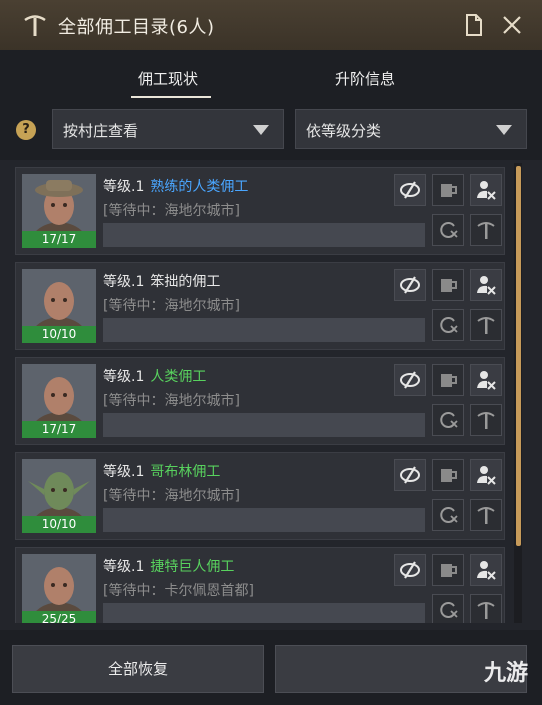 This screenshot has height=705, width=542. Describe the element at coordinates (59, 588) in the screenshot. I see `worker-portrait: 25/25` at that location.